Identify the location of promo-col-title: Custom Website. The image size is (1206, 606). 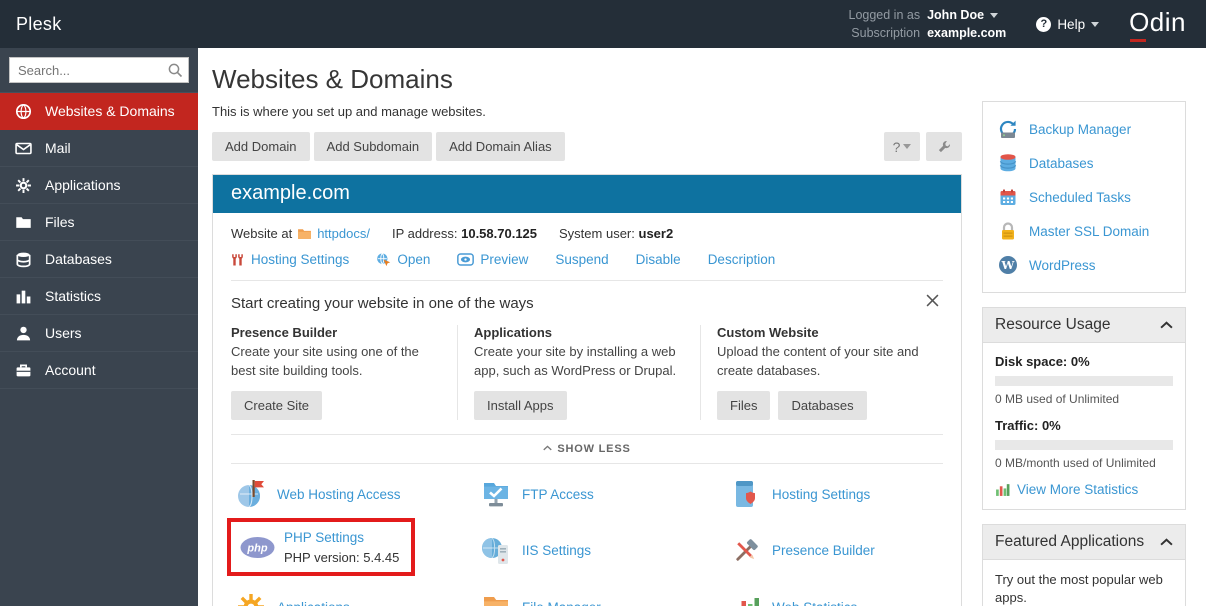
(768, 332).